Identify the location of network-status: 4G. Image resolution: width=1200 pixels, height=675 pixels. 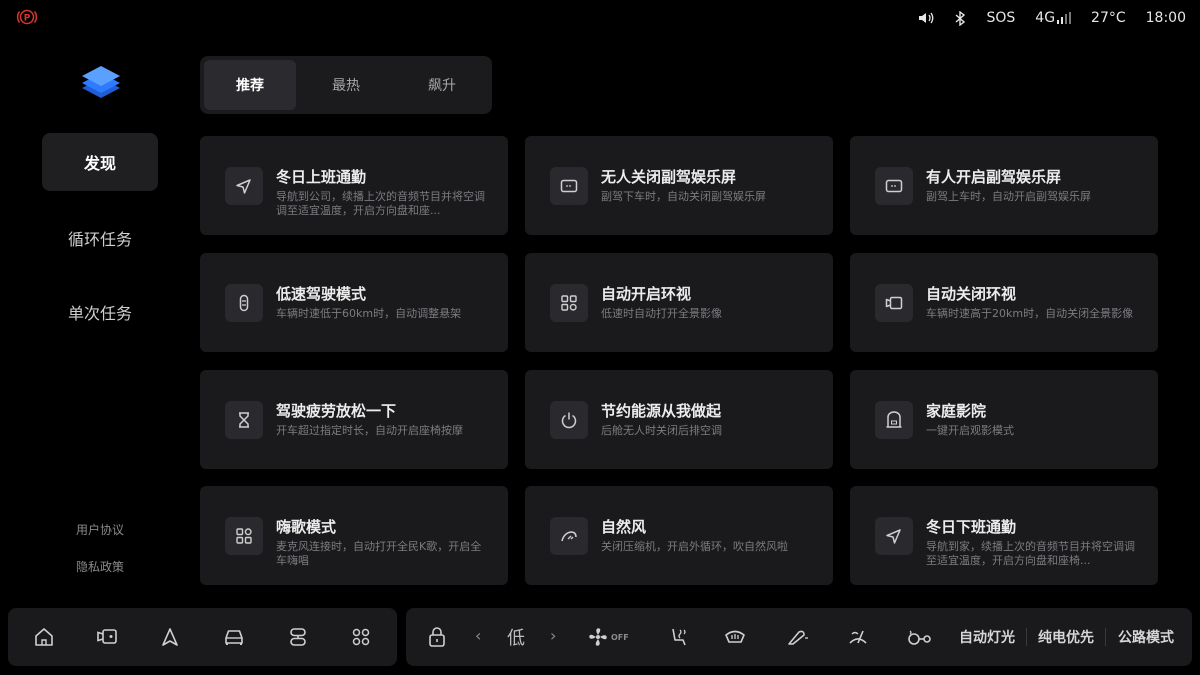
(1053, 18).